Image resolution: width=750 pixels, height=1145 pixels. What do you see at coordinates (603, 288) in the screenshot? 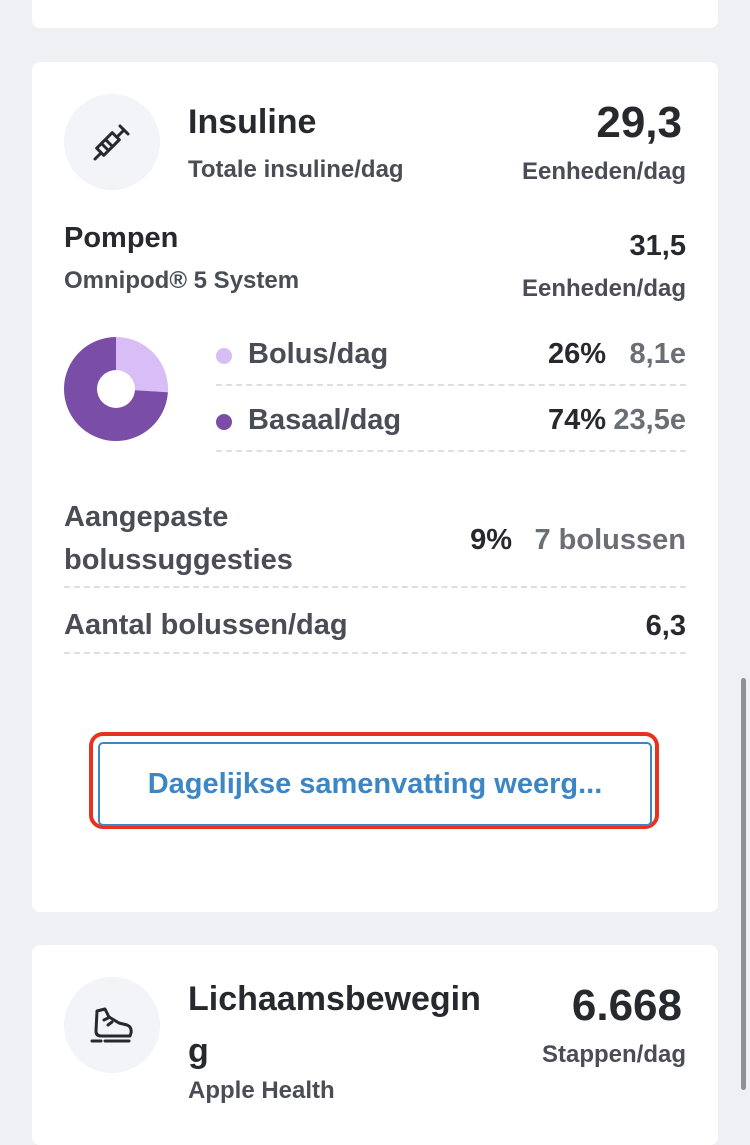
I see `pump-unit: Eenheden/dag` at bounding box center [603, 288].